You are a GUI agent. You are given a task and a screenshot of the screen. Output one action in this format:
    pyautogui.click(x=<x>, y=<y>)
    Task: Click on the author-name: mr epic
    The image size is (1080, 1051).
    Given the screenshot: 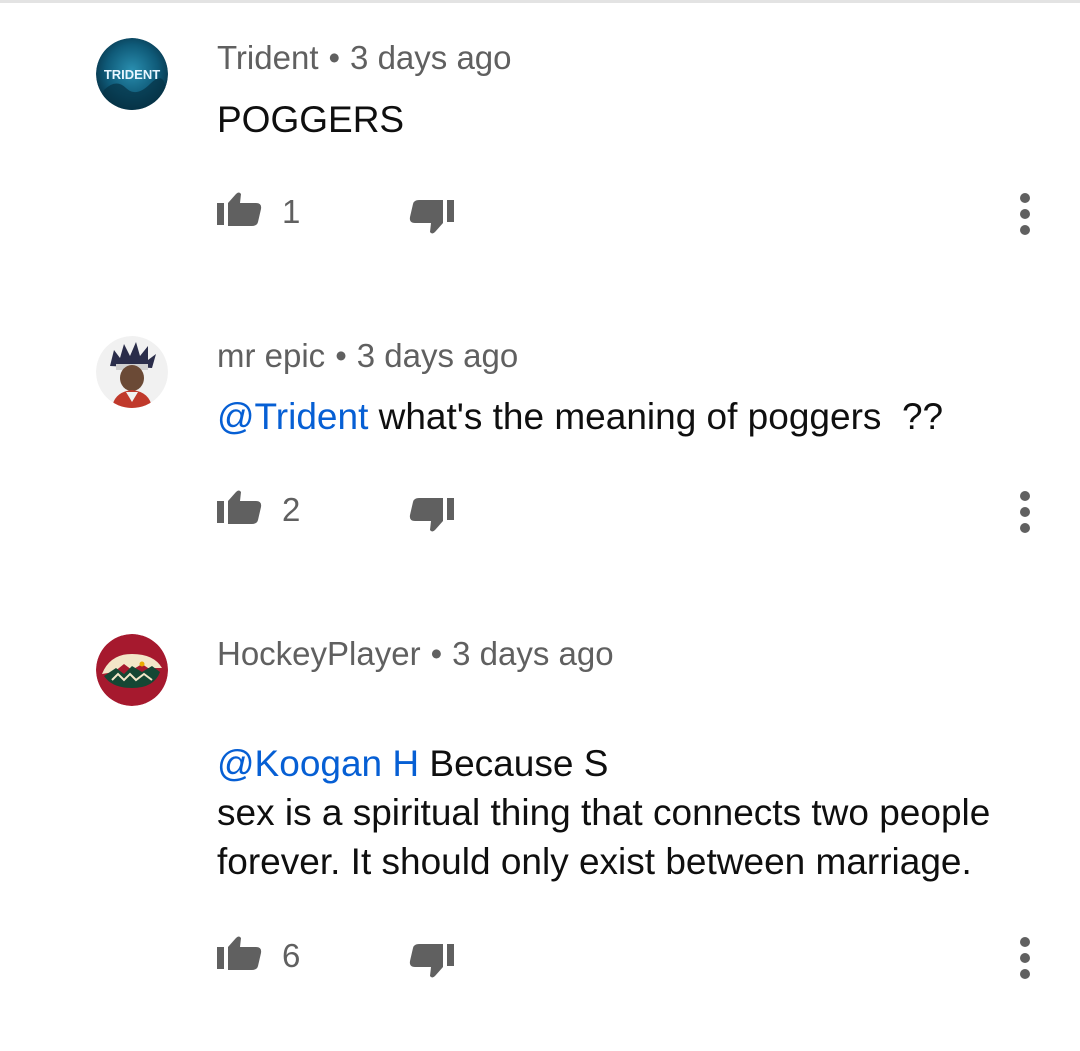 What is the action you would take?
    pyautogui.click(x=271, y=355)
    